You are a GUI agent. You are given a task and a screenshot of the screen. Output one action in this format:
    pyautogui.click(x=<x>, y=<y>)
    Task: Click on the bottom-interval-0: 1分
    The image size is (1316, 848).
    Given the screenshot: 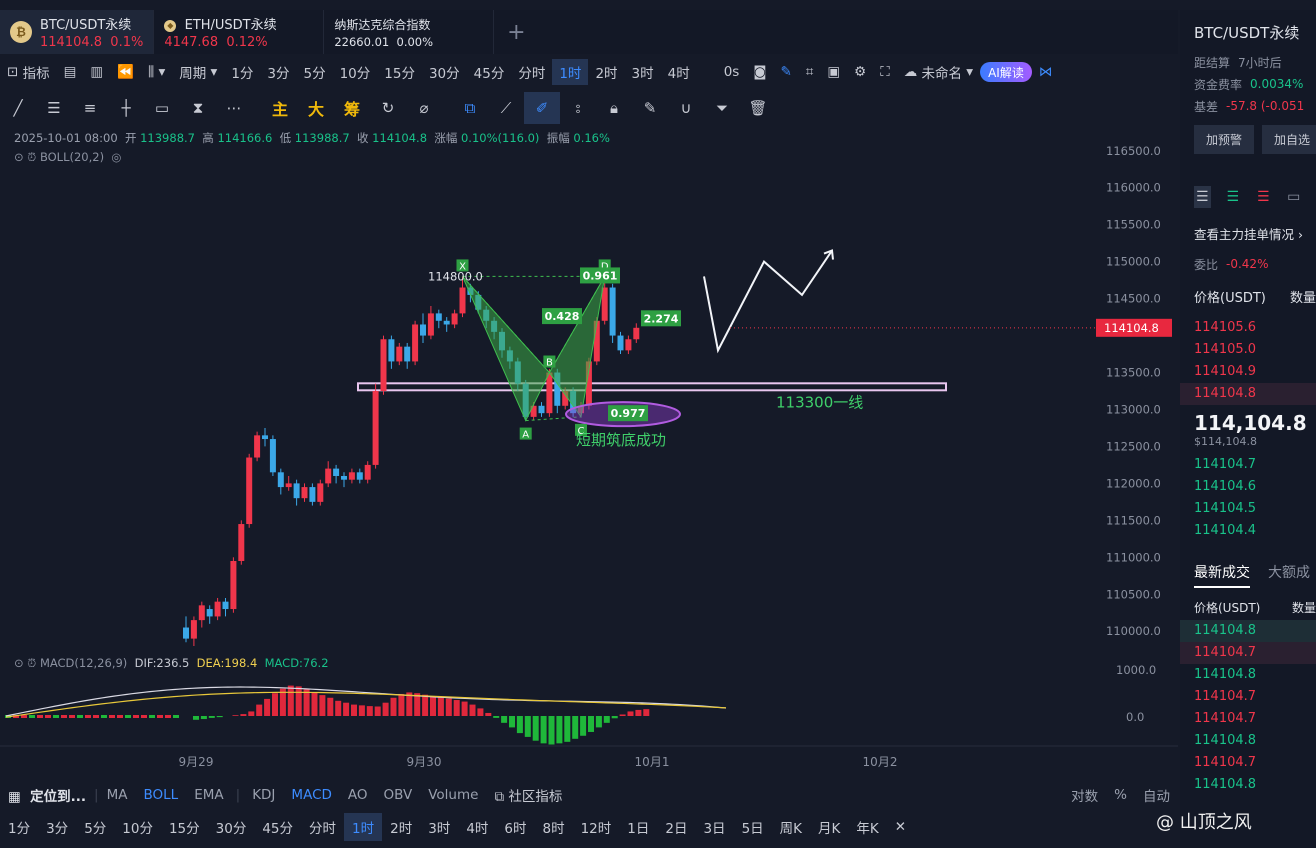 What is the action you would take?
    pyautogui.click(x=19, y=827)
    